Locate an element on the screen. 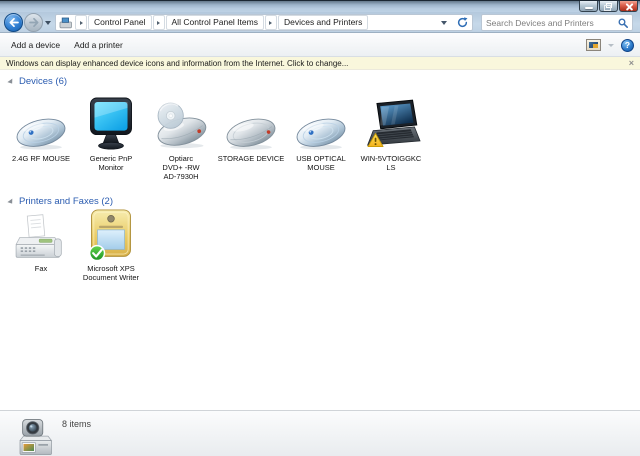 This screenshot has width=640, height=456. device-label: 2.4G RF MOUSE is located at coordinates (41, 158).